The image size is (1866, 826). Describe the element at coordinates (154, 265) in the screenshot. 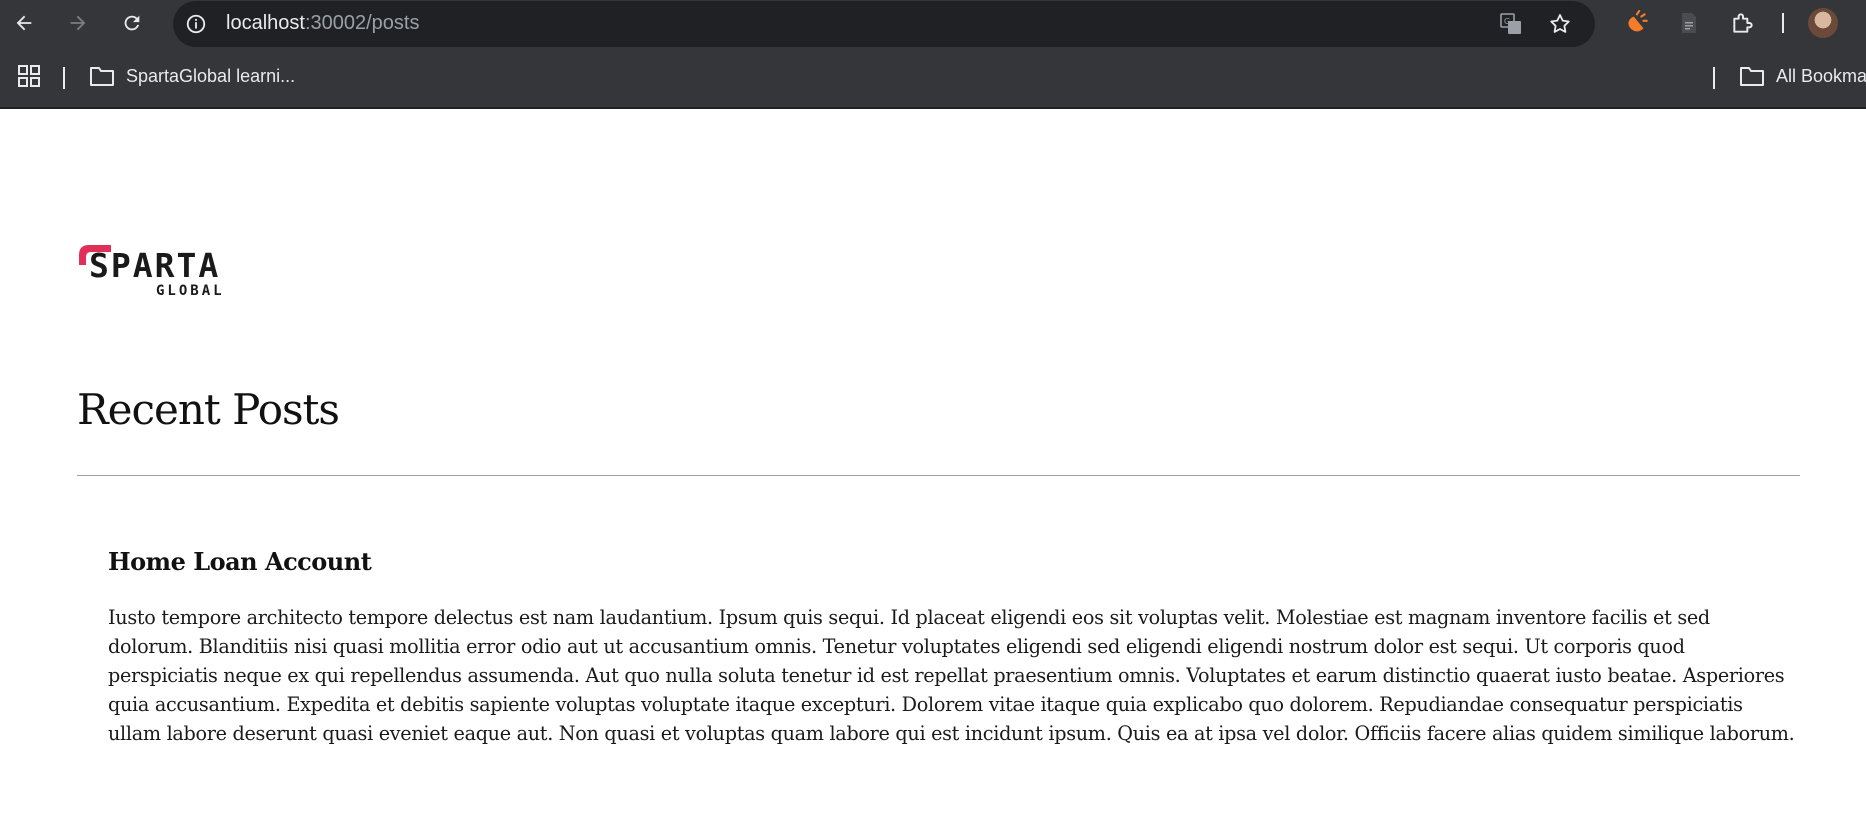

I see `logo-brand-top: SPARTA` at that location.